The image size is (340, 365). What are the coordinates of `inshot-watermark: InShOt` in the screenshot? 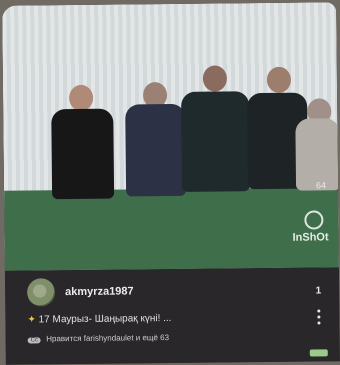 It's located at (312, 228).